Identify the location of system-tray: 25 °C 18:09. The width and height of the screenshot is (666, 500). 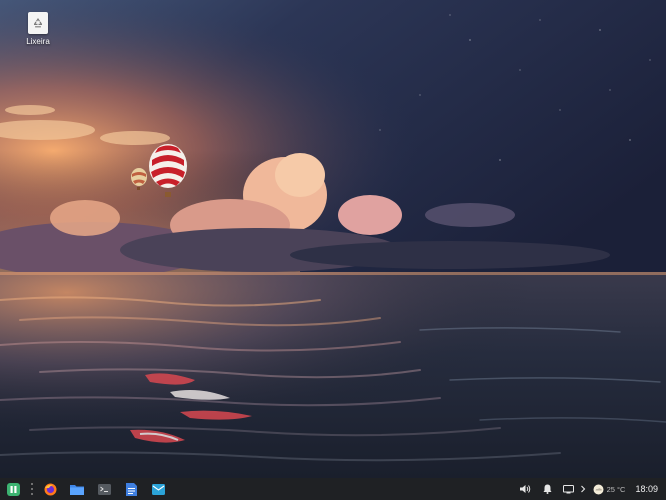
(589, 489).